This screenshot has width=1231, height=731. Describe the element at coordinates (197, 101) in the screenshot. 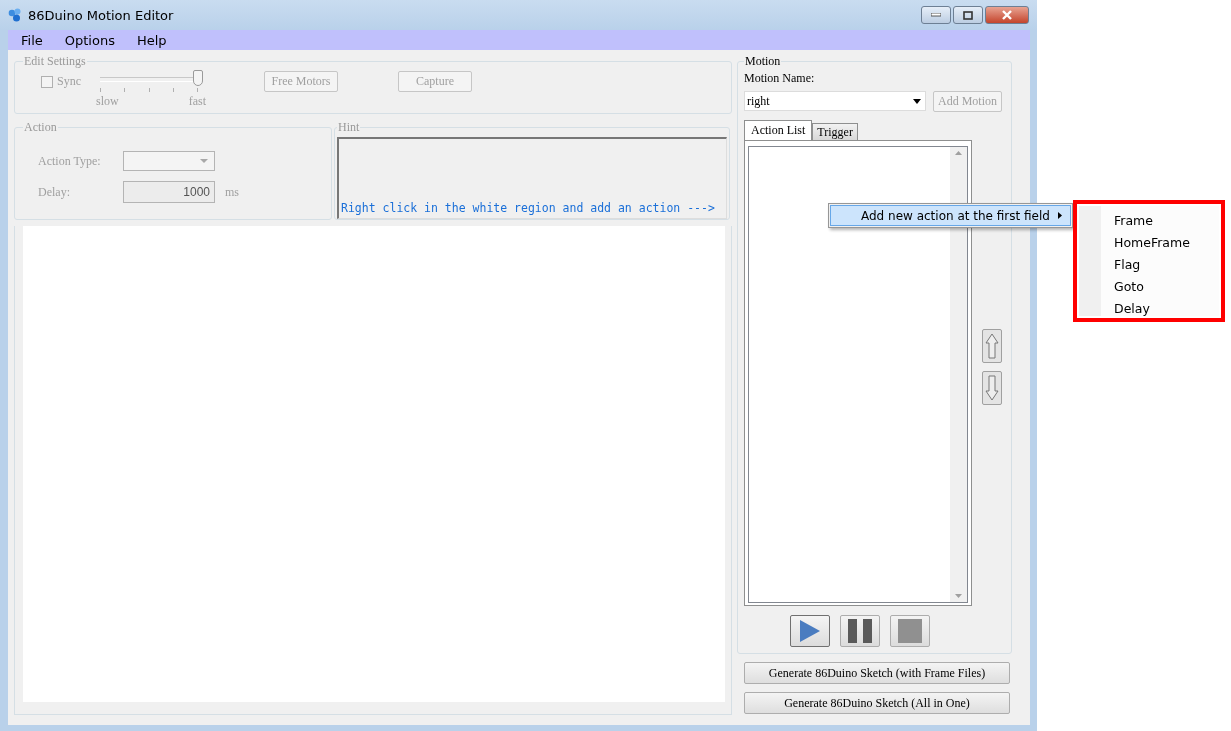

I see `fast-label: fast` at that location.